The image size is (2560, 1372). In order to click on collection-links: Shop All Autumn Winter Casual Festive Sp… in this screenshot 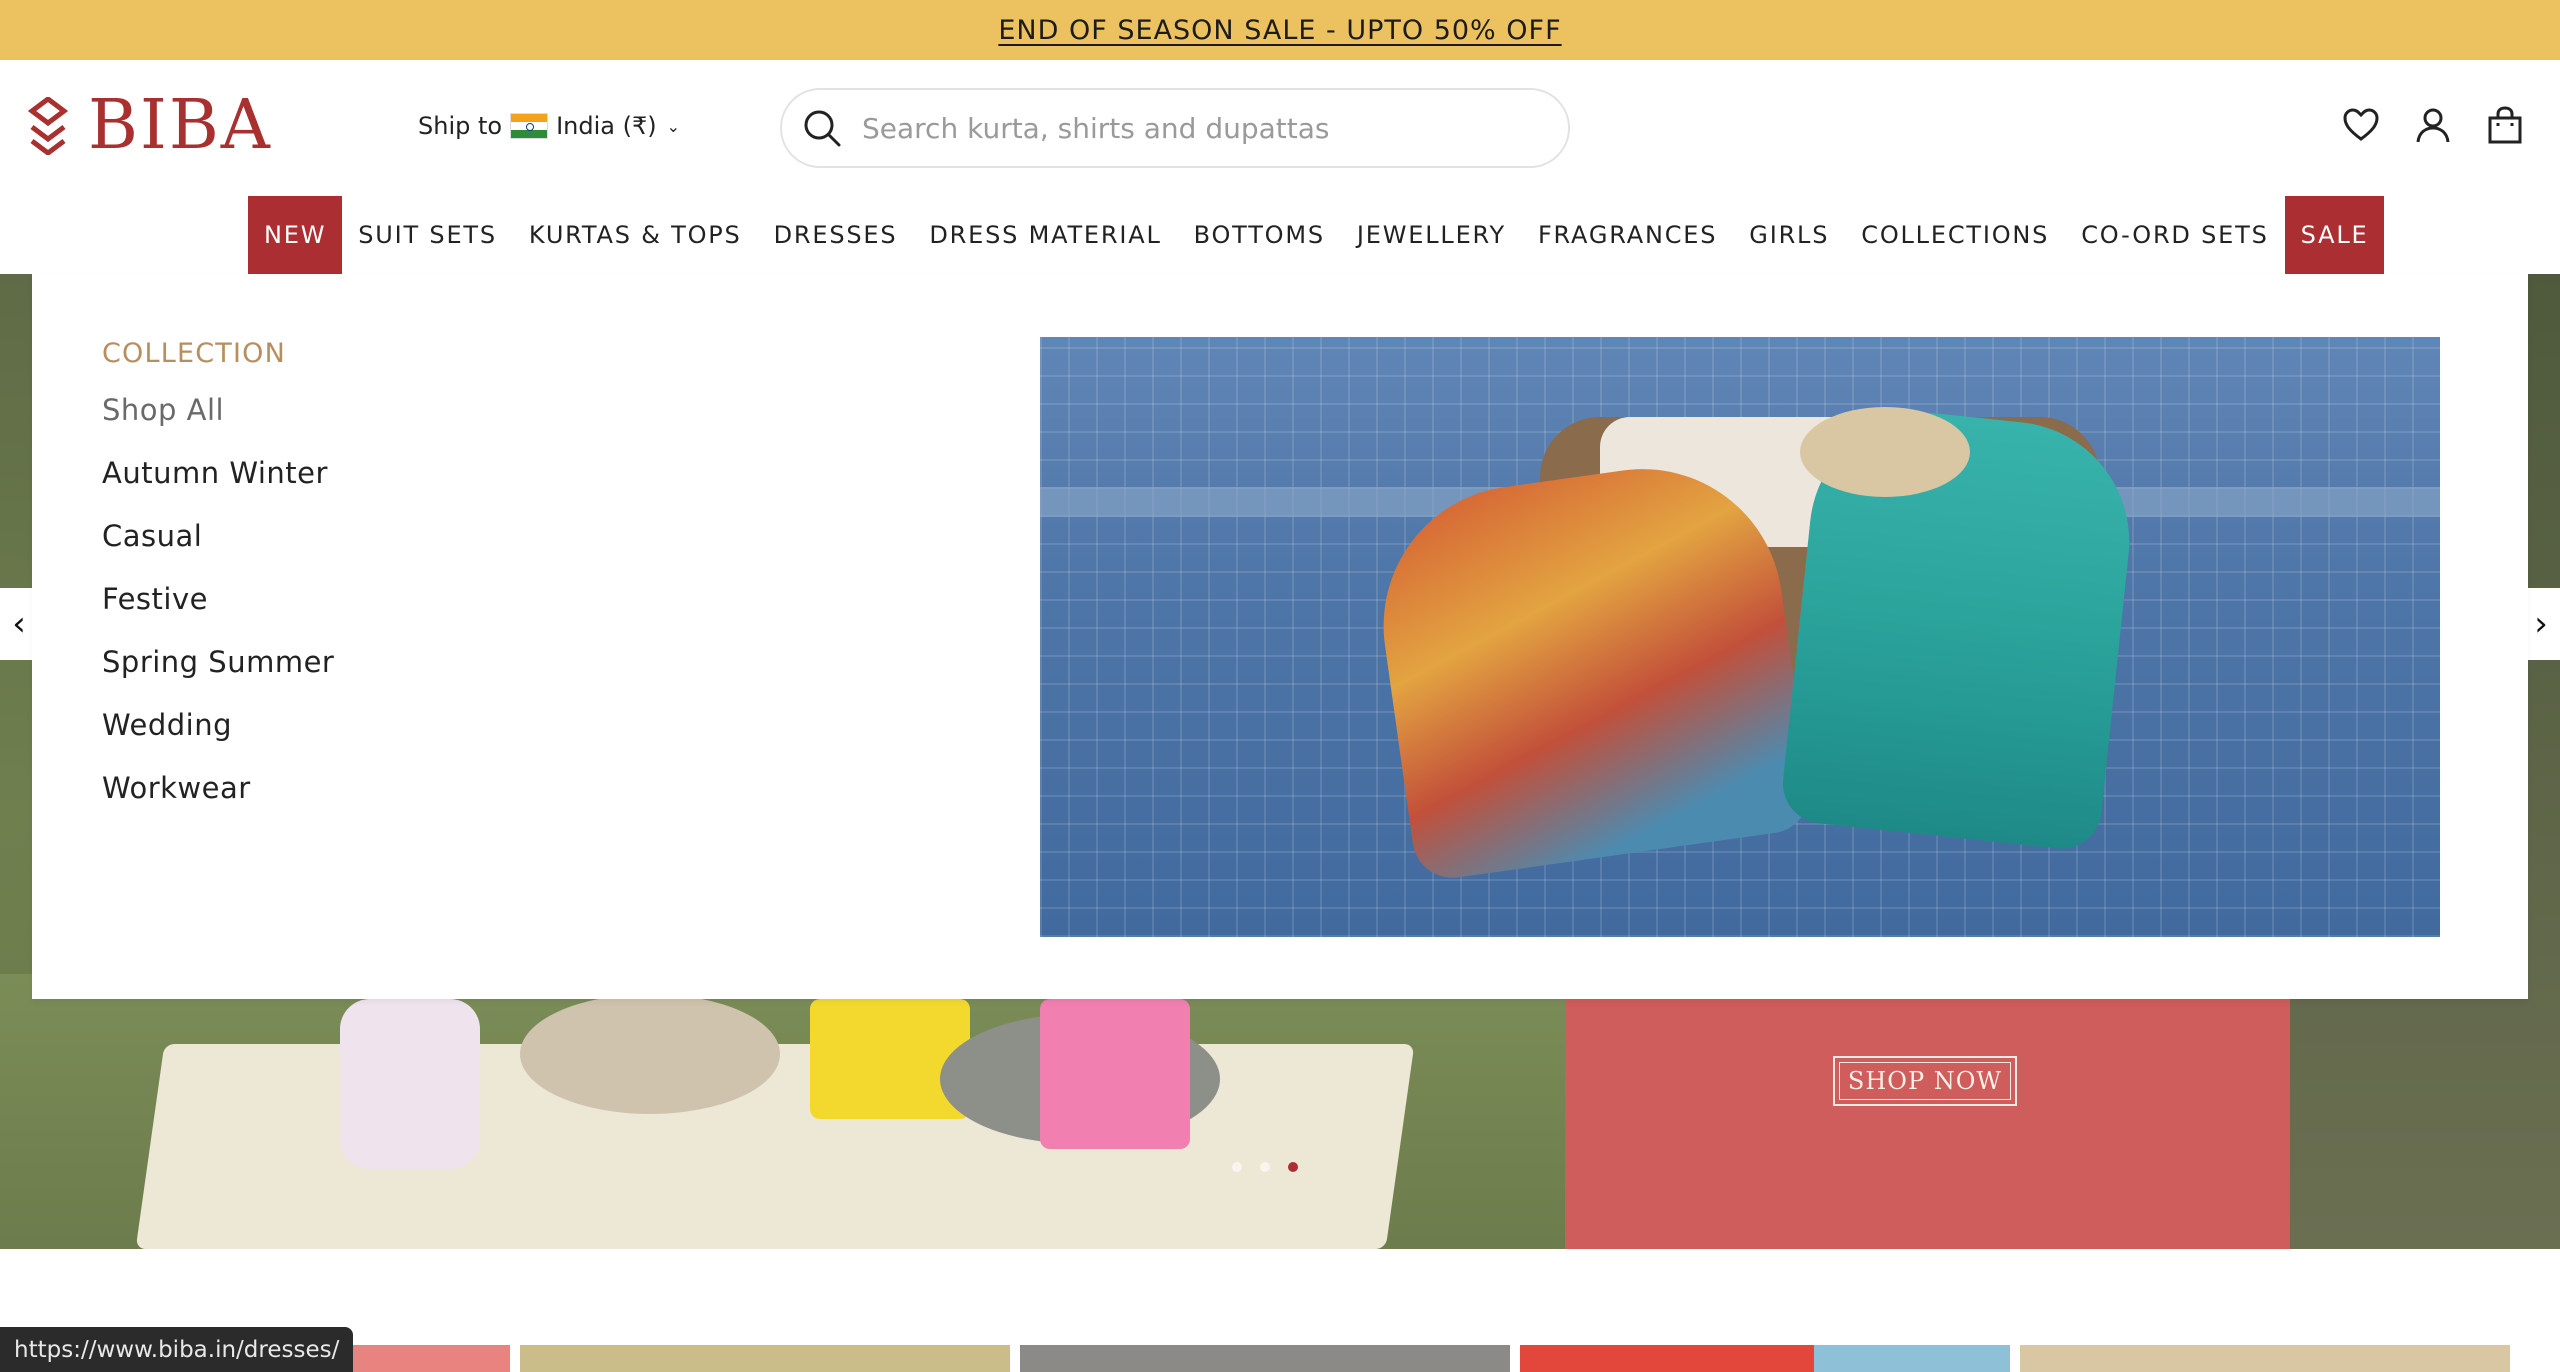, I will do `click(218, 610)`.